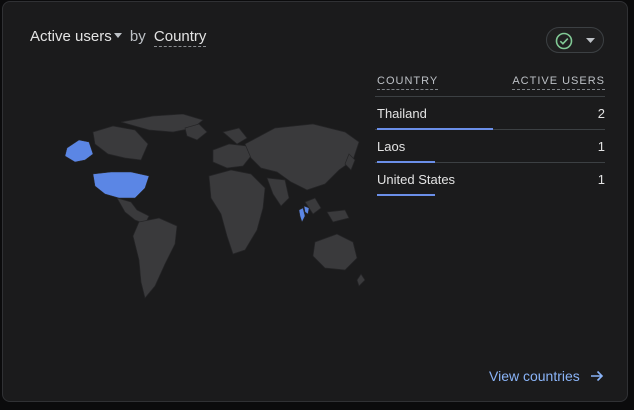 The width and height of the screenshot is (634, 410). I want to click on row-value: 2, so click(601, 113).